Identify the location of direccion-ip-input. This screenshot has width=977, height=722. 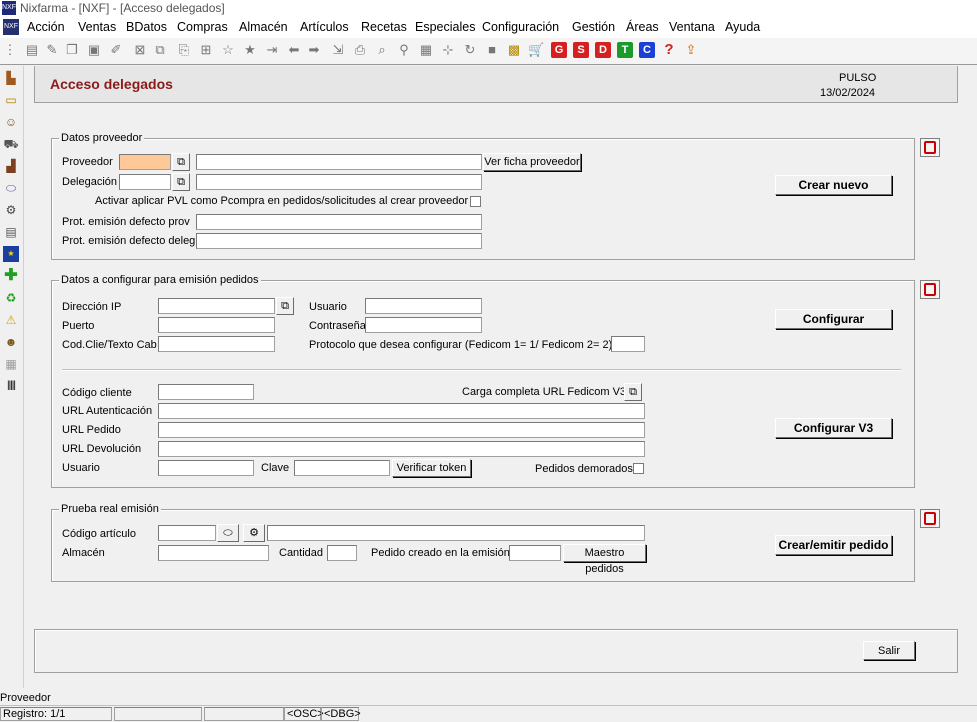
(216, 306).